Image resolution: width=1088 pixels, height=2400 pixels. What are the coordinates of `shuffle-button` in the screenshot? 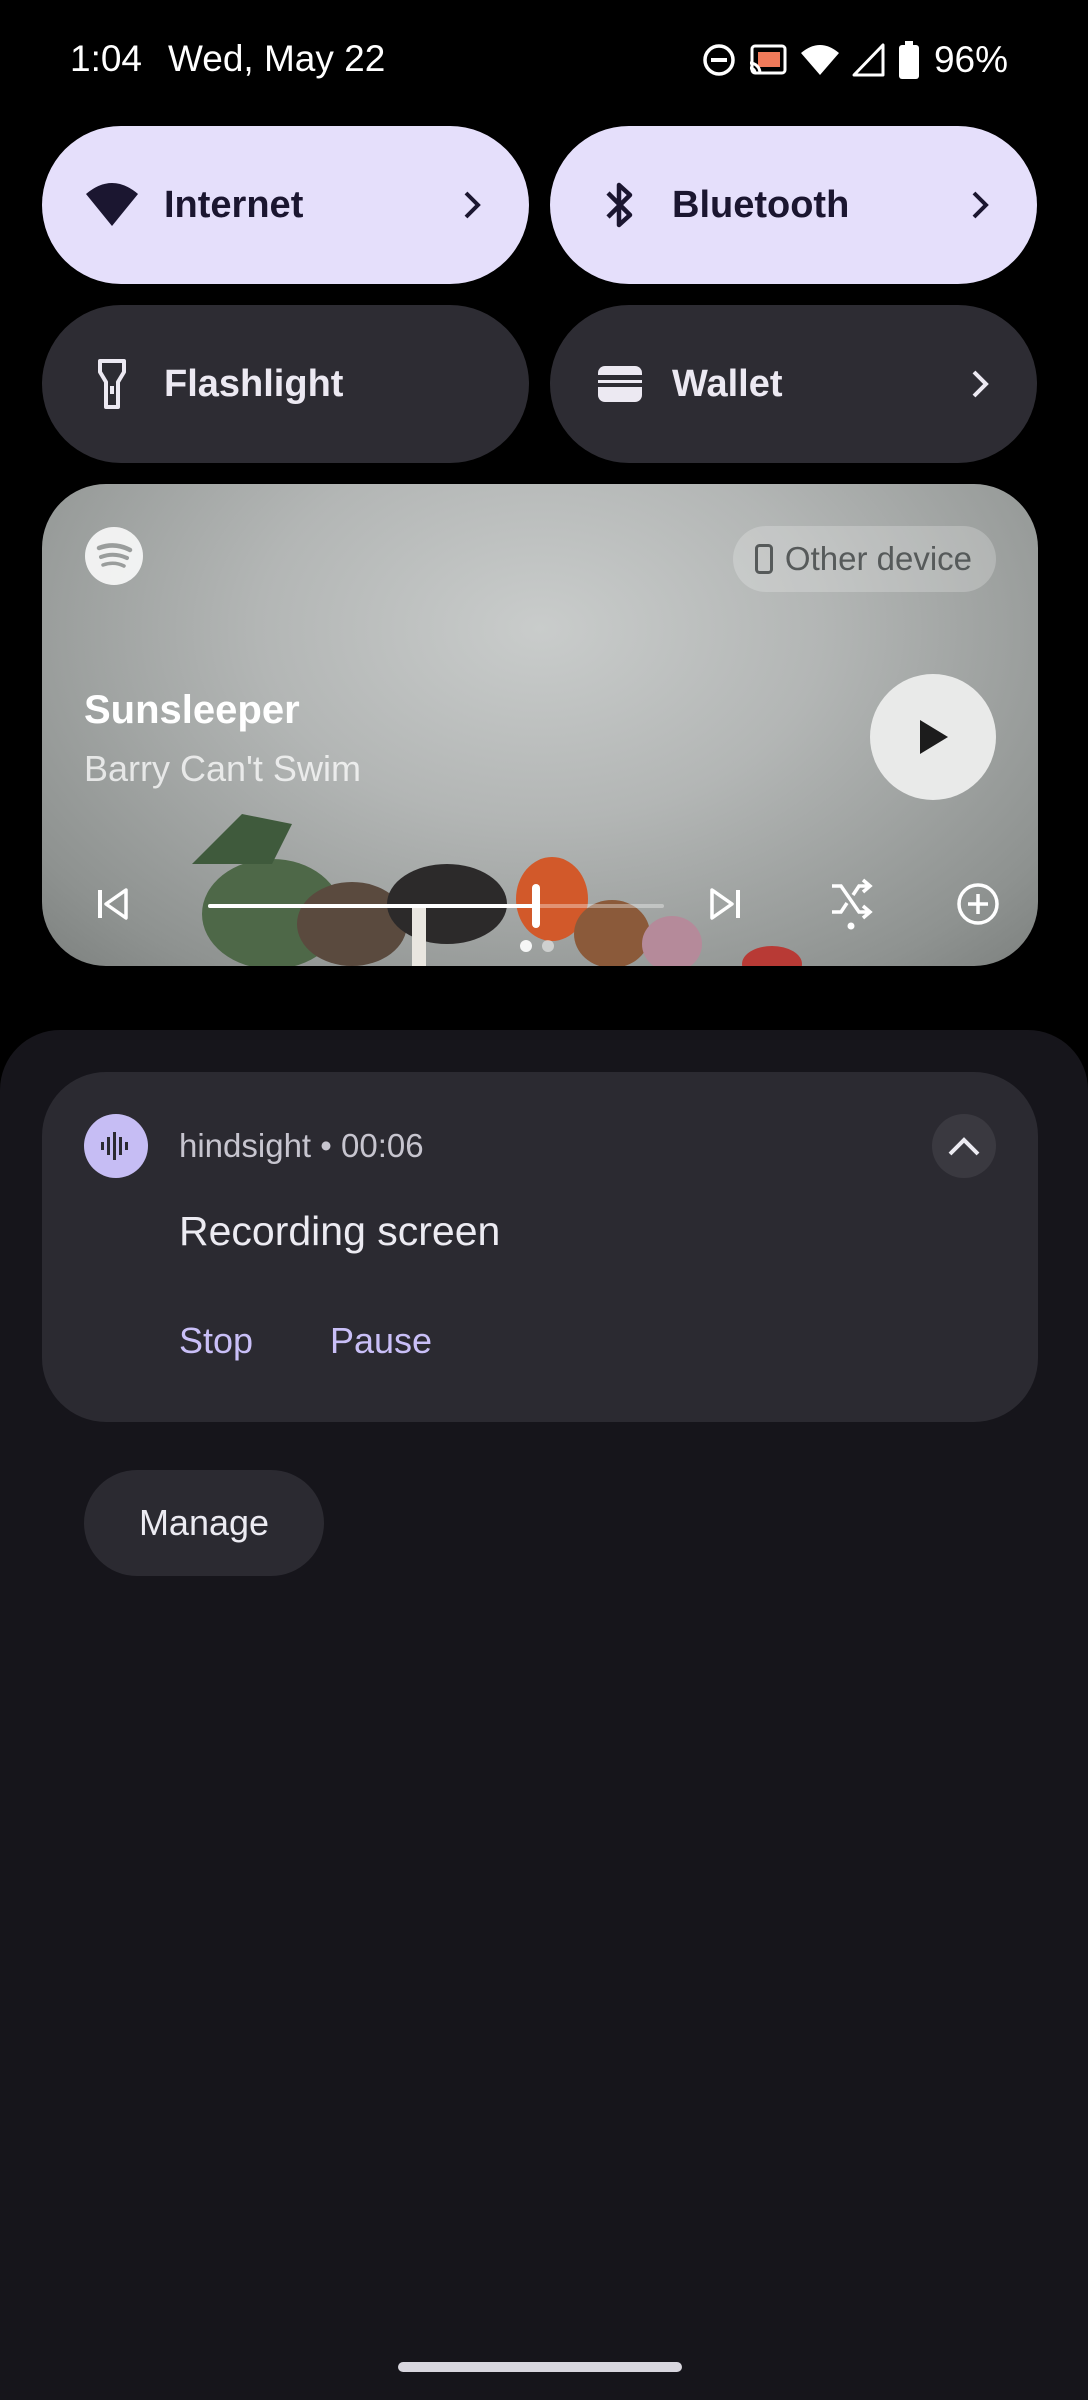 It's located at (852, 904).